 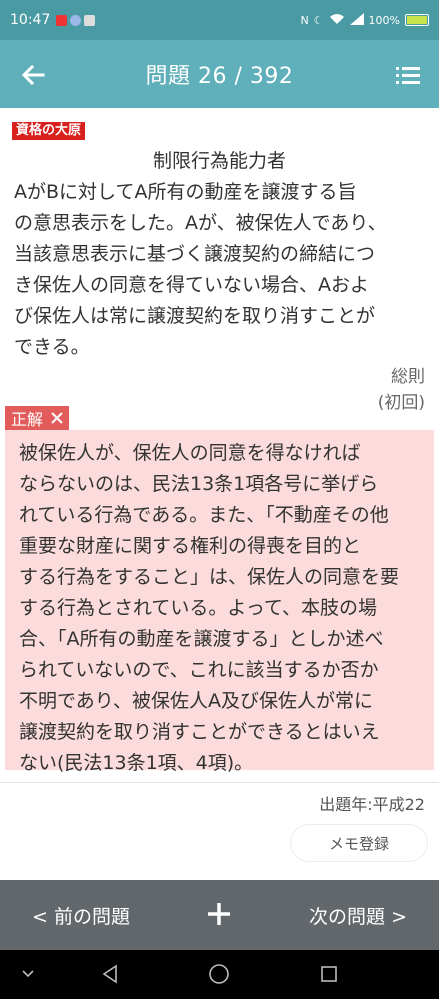 What do you see at coordinates (81, 915) in the screenshot?
I see `prev-question-button: < 前の問題` at bounding box center [81, 915].